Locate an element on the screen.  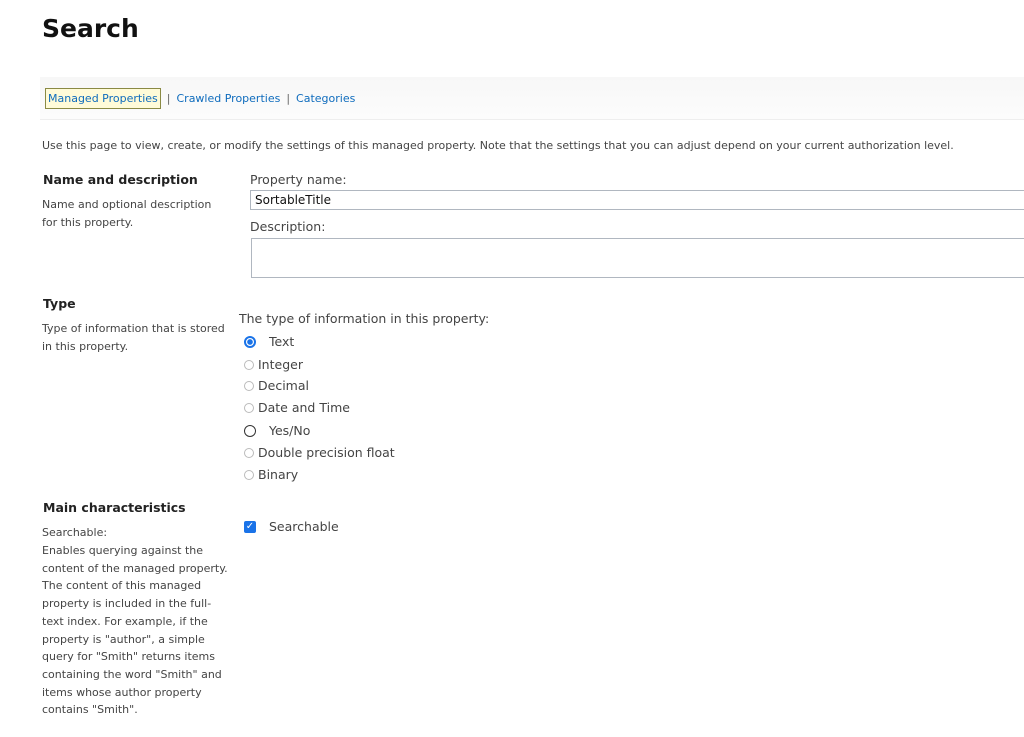
searchable-label: Searchable is located at coordinates (304, 526).